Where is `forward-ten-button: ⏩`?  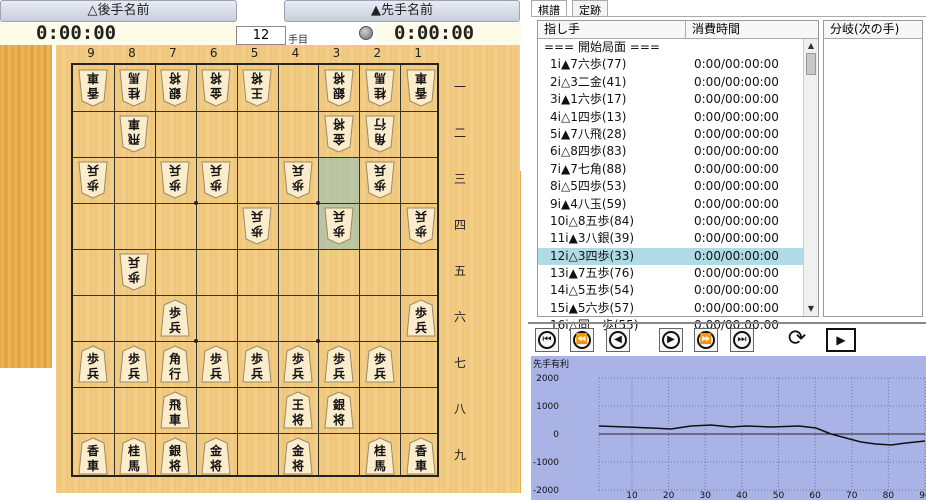 forward-ten-button: ⏩ is located at coordinates (706, 340).